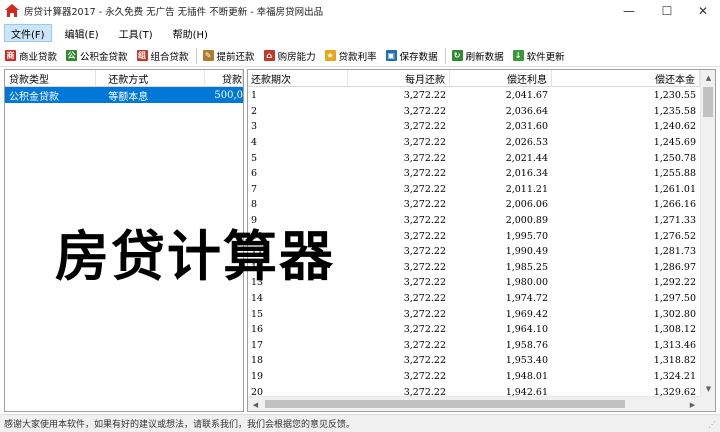 This screenshot has width=720, height=432. I want to click on horizontal-scrollbar: ◀ ▶, so click(474, 403).